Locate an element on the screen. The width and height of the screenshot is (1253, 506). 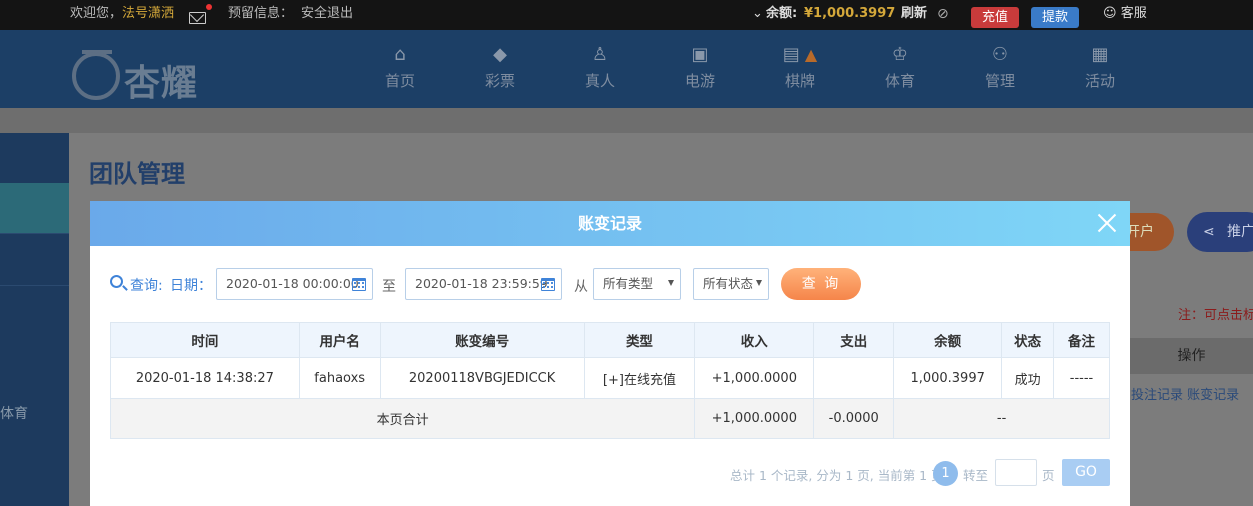
end-date-value: 2020-01-18 23:59:59 is located at coordinates (481, 283).